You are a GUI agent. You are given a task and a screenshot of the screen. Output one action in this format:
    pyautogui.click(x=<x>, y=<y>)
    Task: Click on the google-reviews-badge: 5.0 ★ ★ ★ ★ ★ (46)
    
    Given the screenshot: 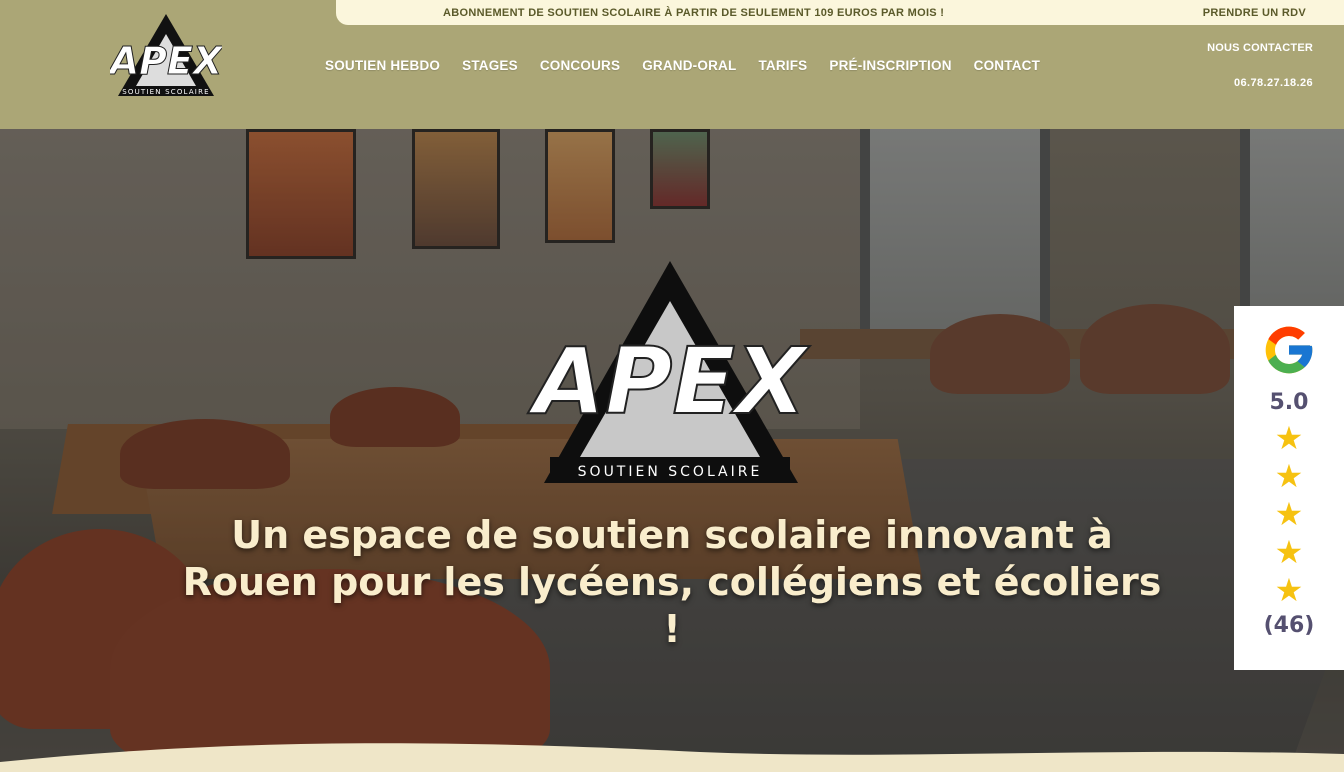 What is the action you would take?
    pyautogui.click(x=1289, y=488)
    